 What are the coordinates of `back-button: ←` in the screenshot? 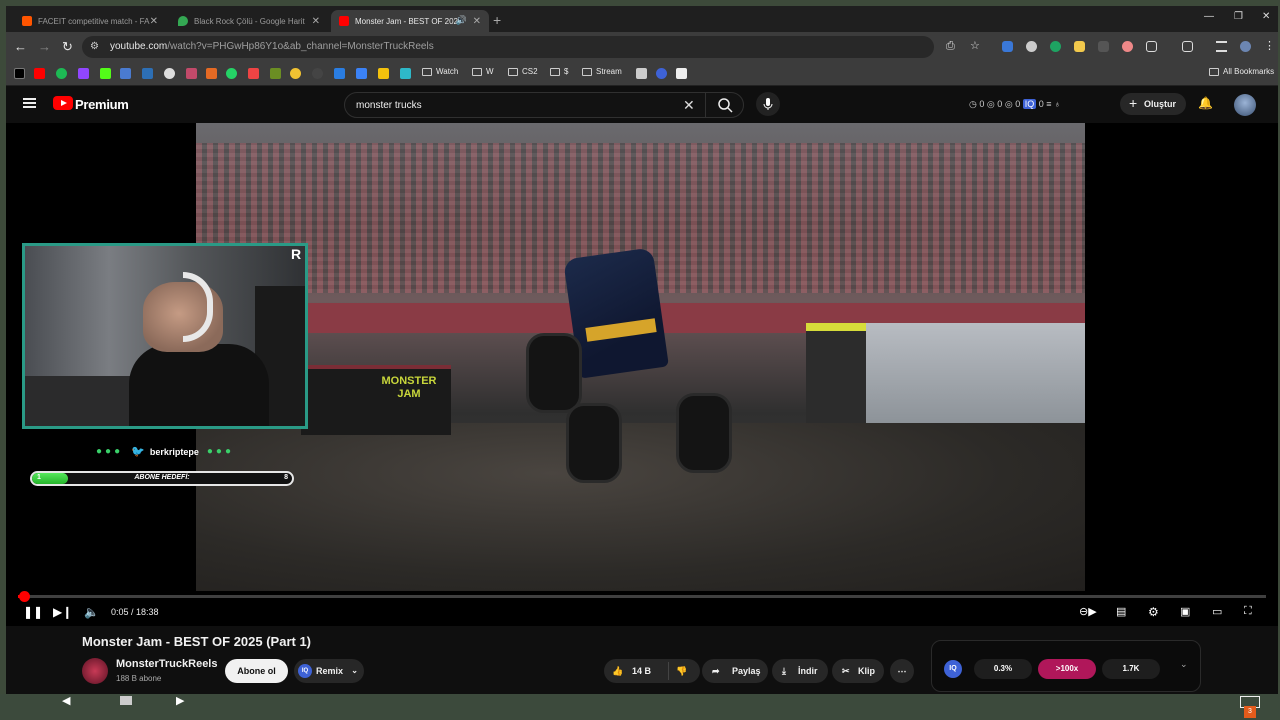 It's located at (20, 46).